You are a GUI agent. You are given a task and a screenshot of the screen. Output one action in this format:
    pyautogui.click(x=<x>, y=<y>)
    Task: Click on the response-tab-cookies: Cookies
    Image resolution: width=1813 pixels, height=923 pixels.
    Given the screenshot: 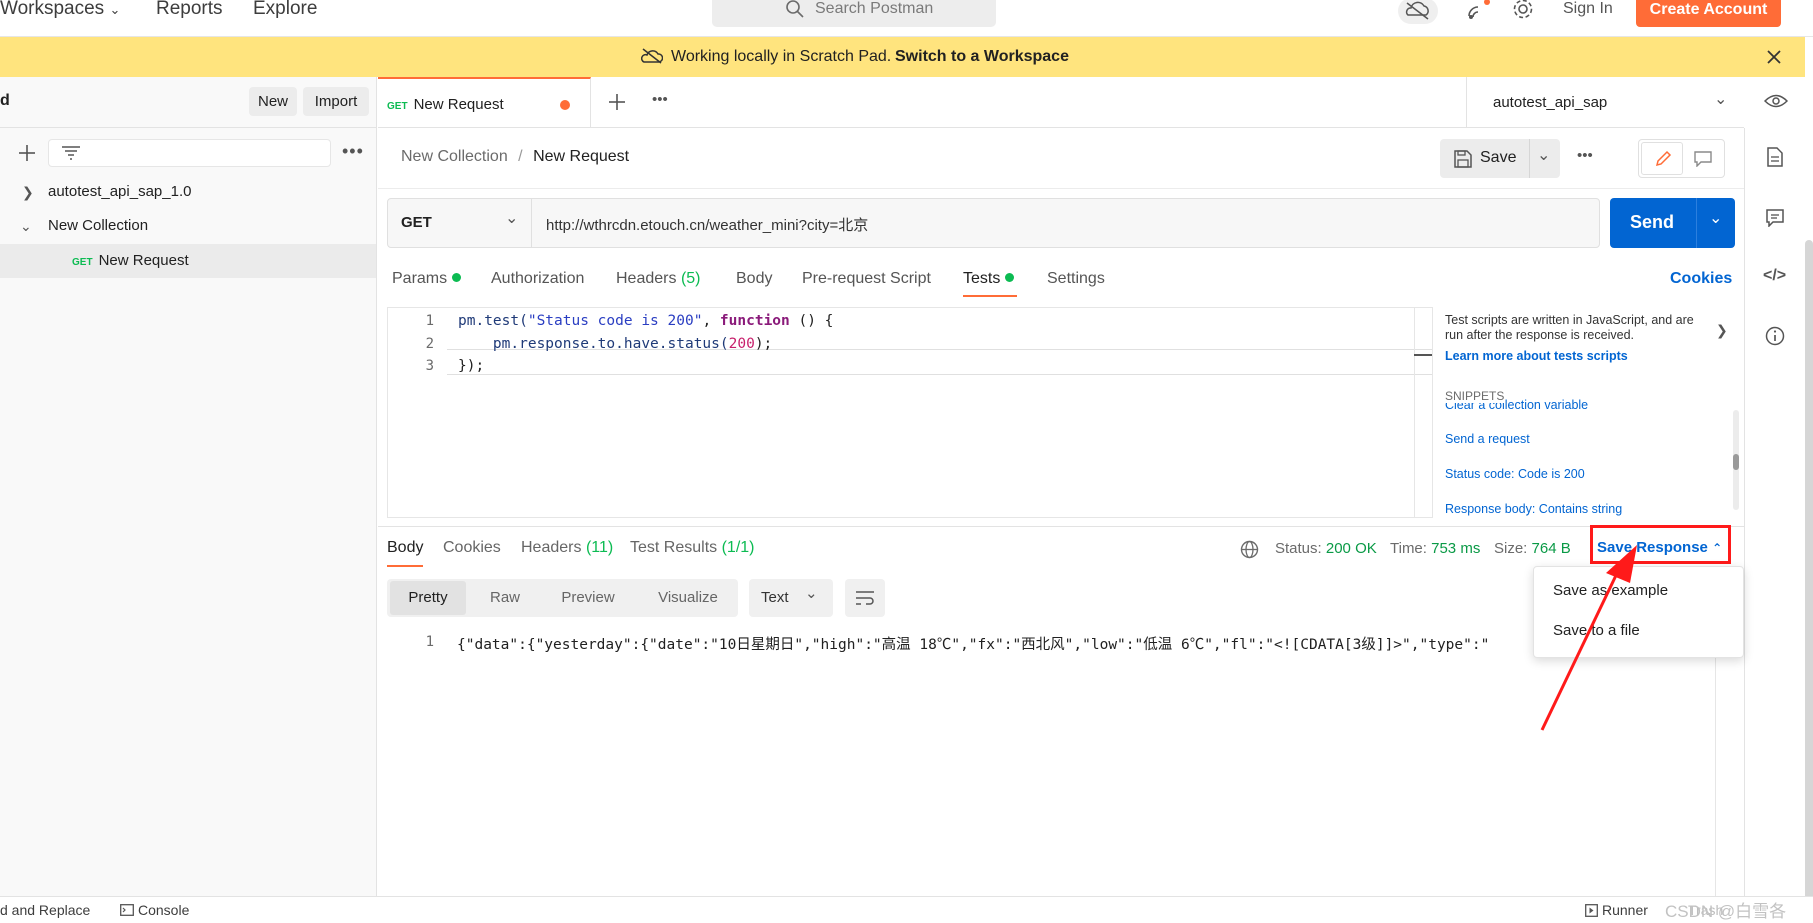 What is the action you would take?
    pyautogui.click(x=472, y=548)
    